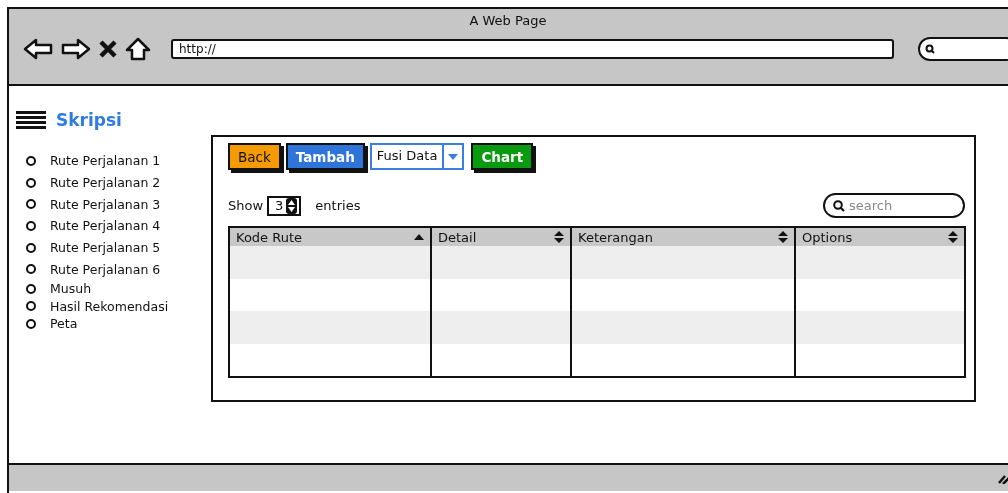 Image resolution: width=1008 pixels, height=493 pixels. Describe the element at coordinates (325, 156) in the screenshot. I see `toolbar-button: Tambah` at that location.